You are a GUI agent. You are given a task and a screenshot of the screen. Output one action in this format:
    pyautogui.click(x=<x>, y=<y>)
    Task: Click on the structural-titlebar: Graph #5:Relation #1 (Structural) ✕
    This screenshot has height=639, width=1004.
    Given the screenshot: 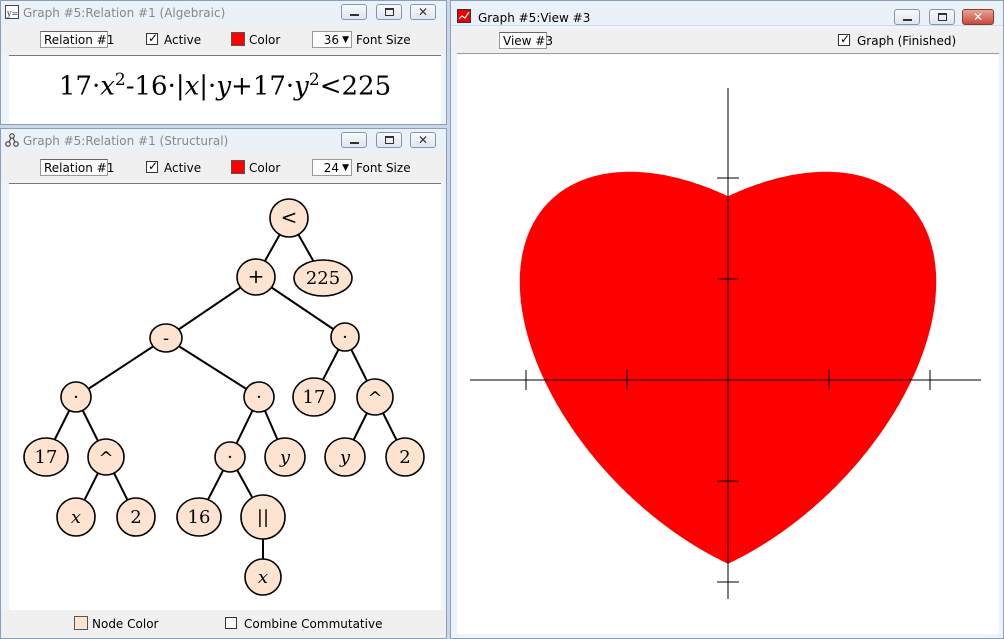 What is the action you would take?
    pyautogui.click(x=223, y=141)
    